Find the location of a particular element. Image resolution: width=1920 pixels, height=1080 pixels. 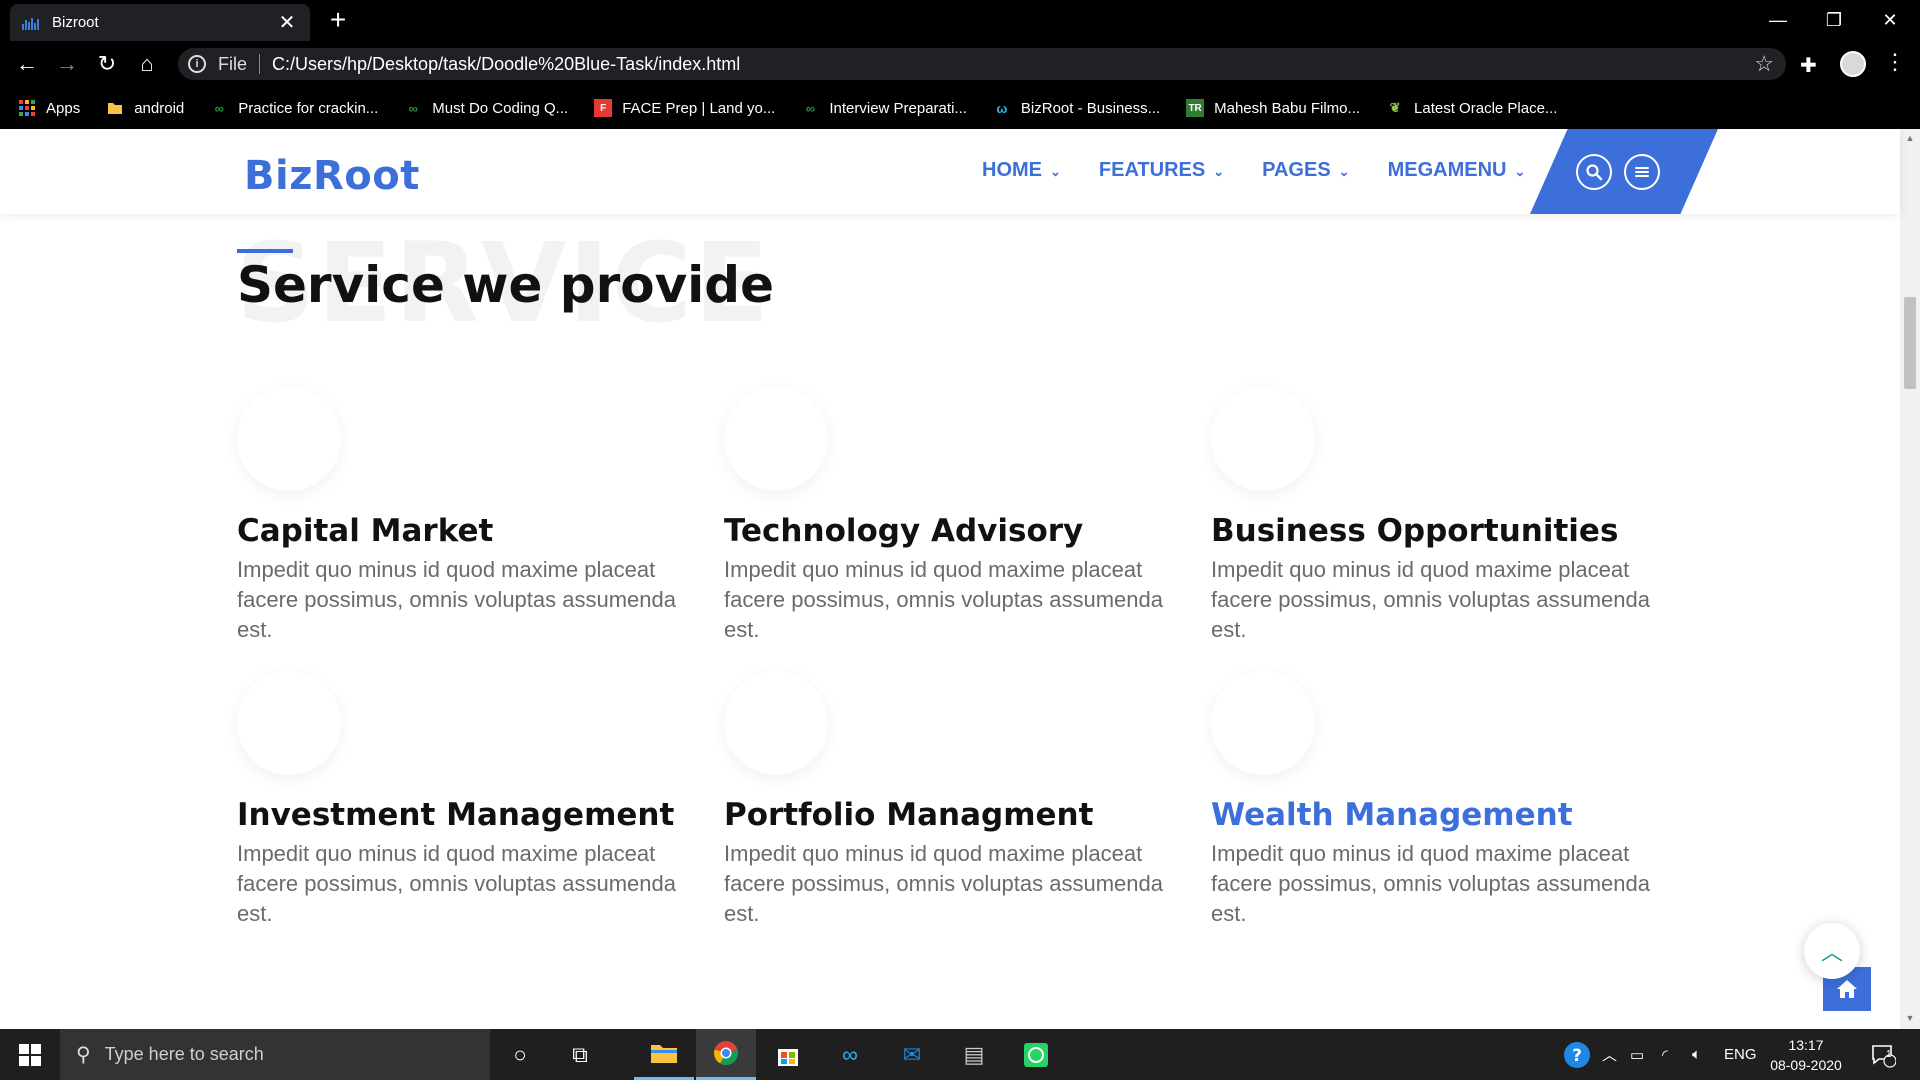

tr-icon: TR is located at coordinates (1195, 108).